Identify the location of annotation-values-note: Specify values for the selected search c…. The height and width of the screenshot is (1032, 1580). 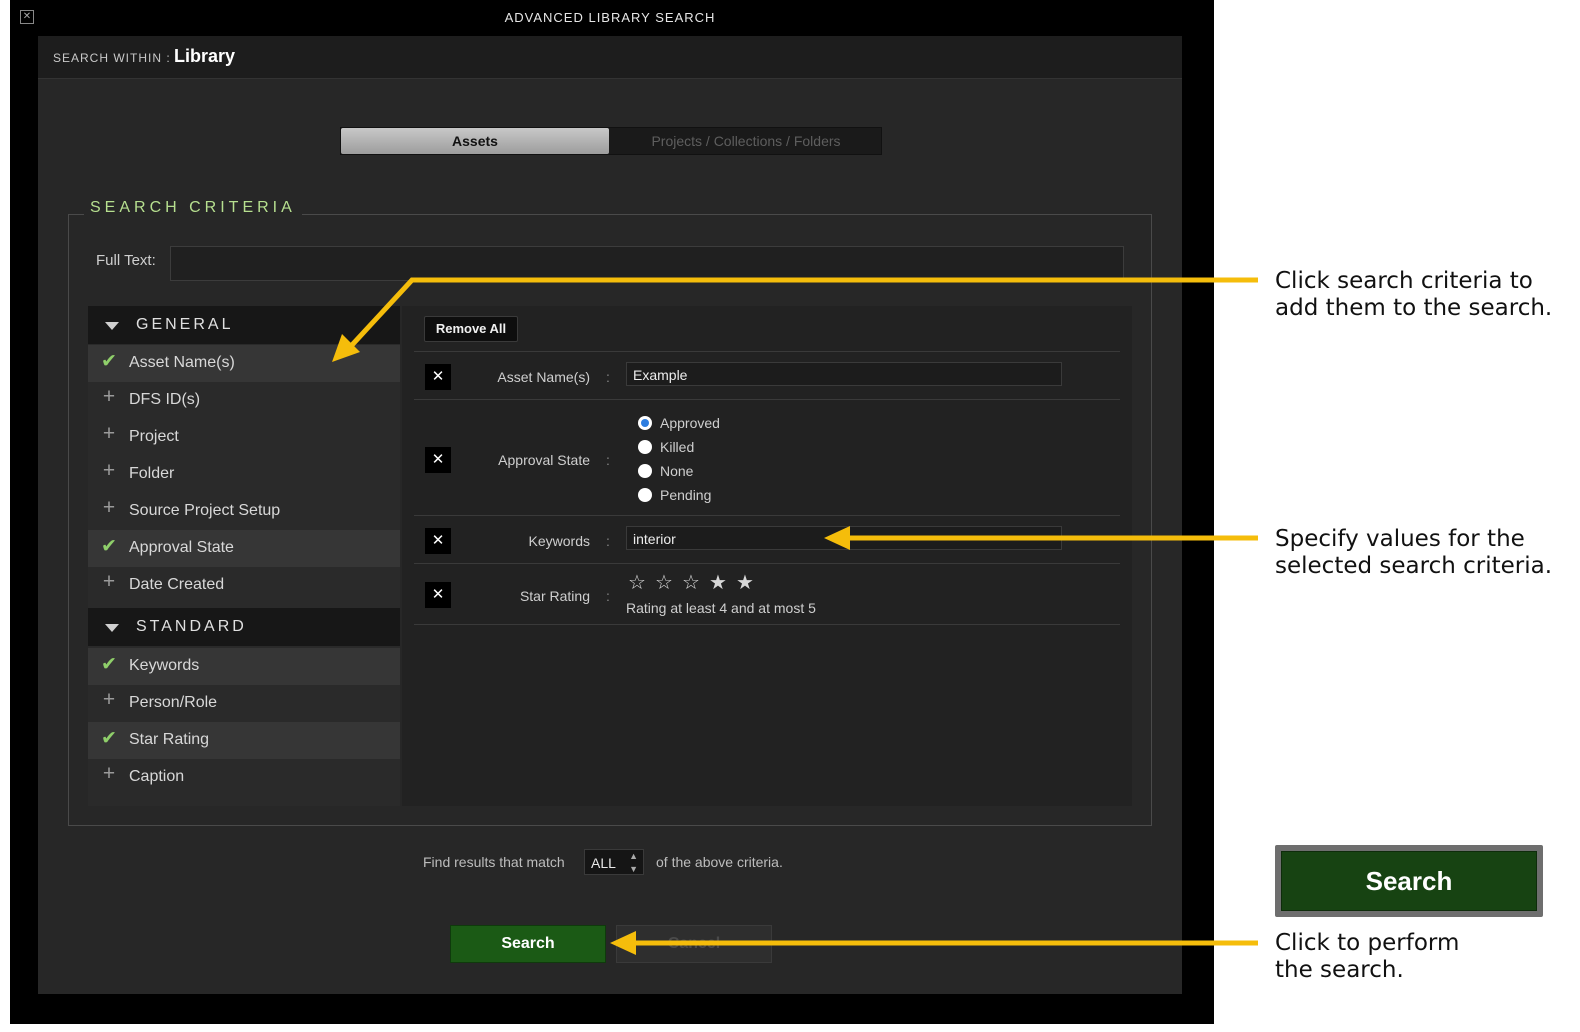
(1414, 552).